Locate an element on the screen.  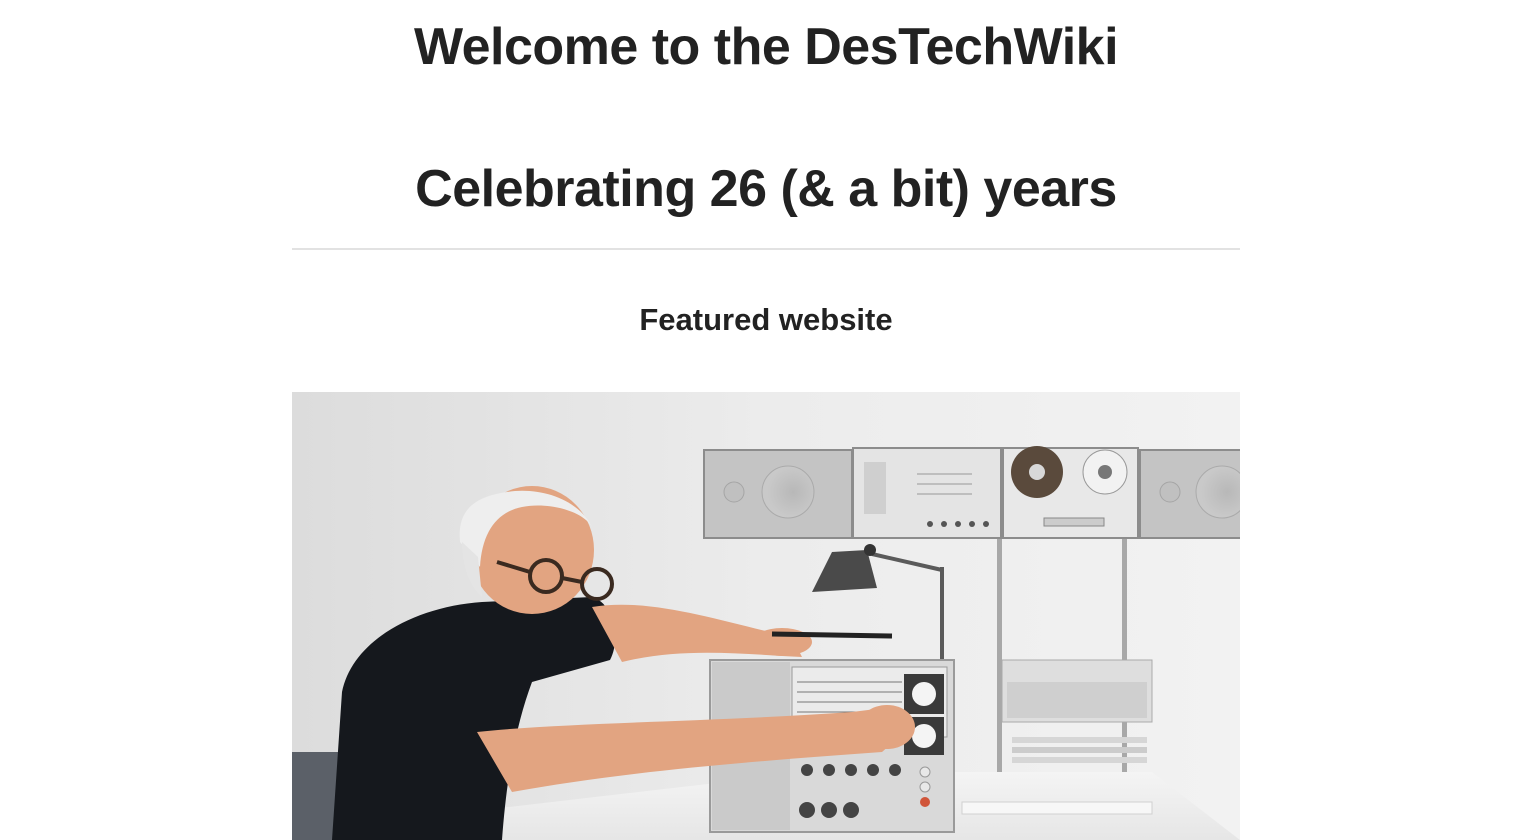
divider is located at coordinates (766, 249).